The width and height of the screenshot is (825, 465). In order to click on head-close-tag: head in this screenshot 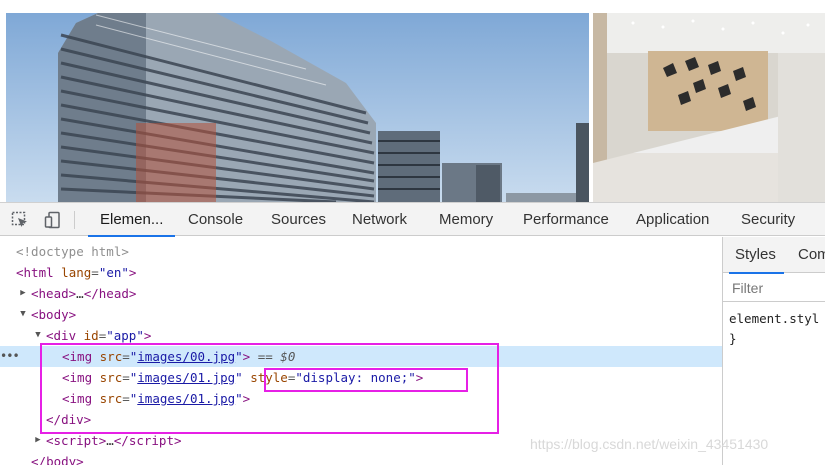, I will do `click(113, 293)`.